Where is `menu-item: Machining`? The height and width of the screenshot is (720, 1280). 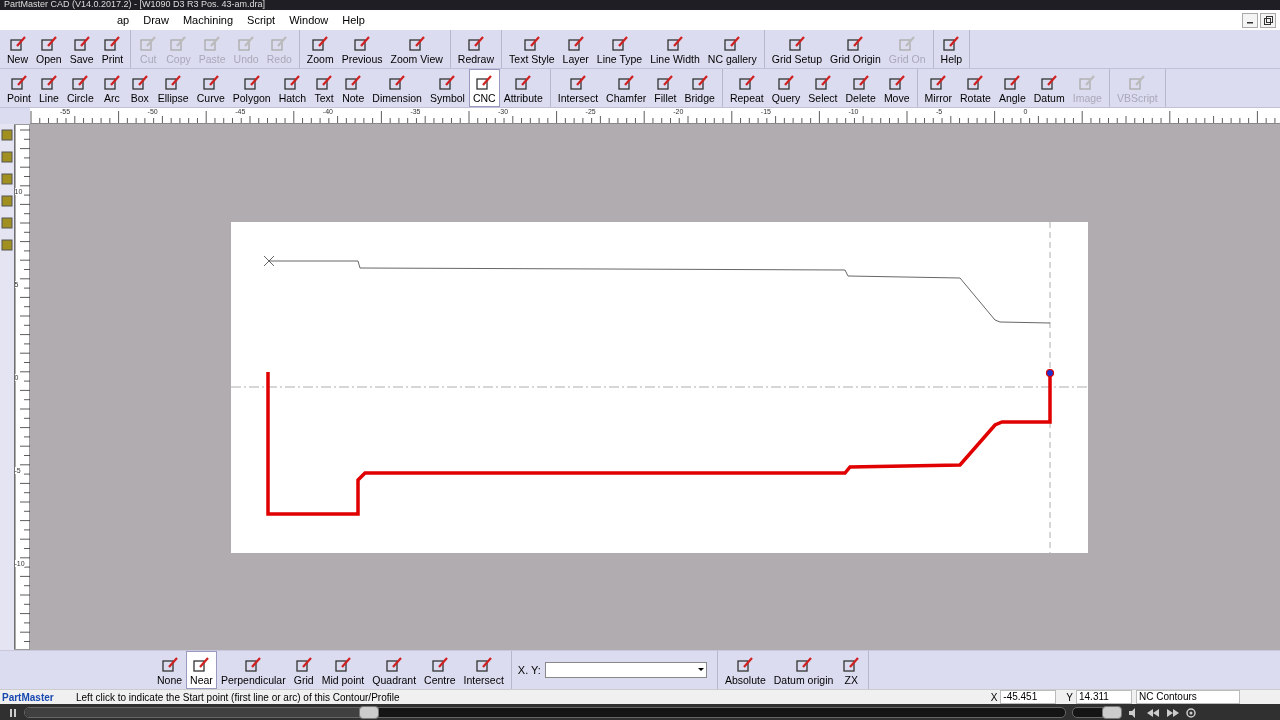
menu-item: Machining is located at coordinates (208, 20).